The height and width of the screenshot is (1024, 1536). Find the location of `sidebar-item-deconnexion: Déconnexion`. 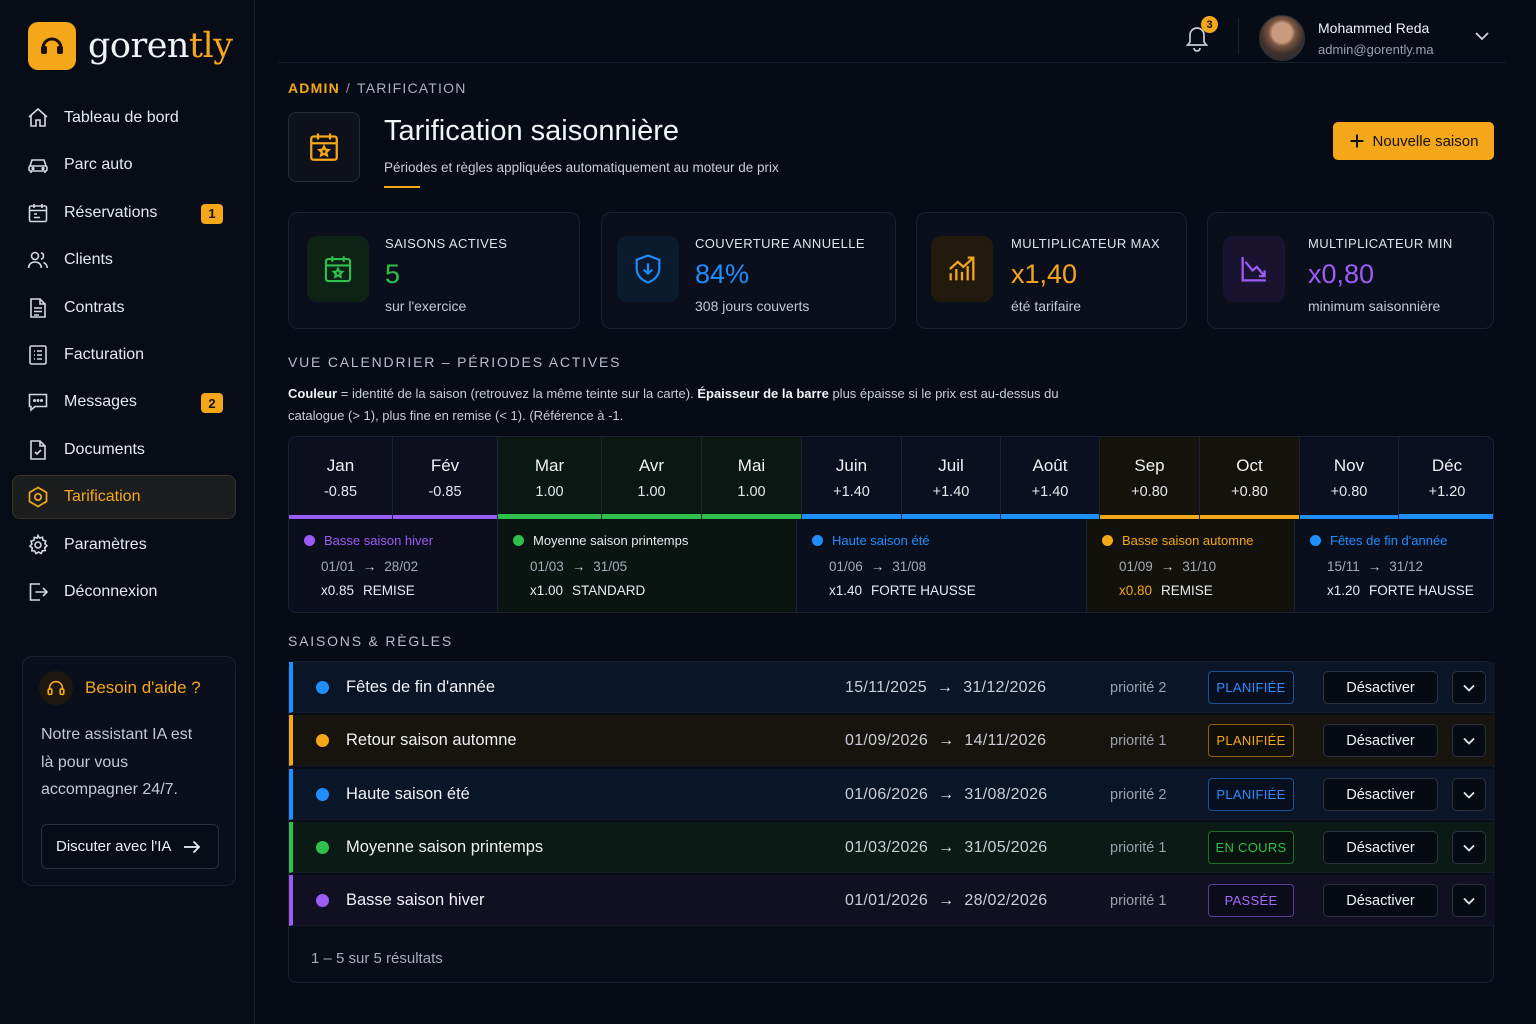

sidebar-item-deconnexion: Déconnexion is located at coordinates (124, 592).